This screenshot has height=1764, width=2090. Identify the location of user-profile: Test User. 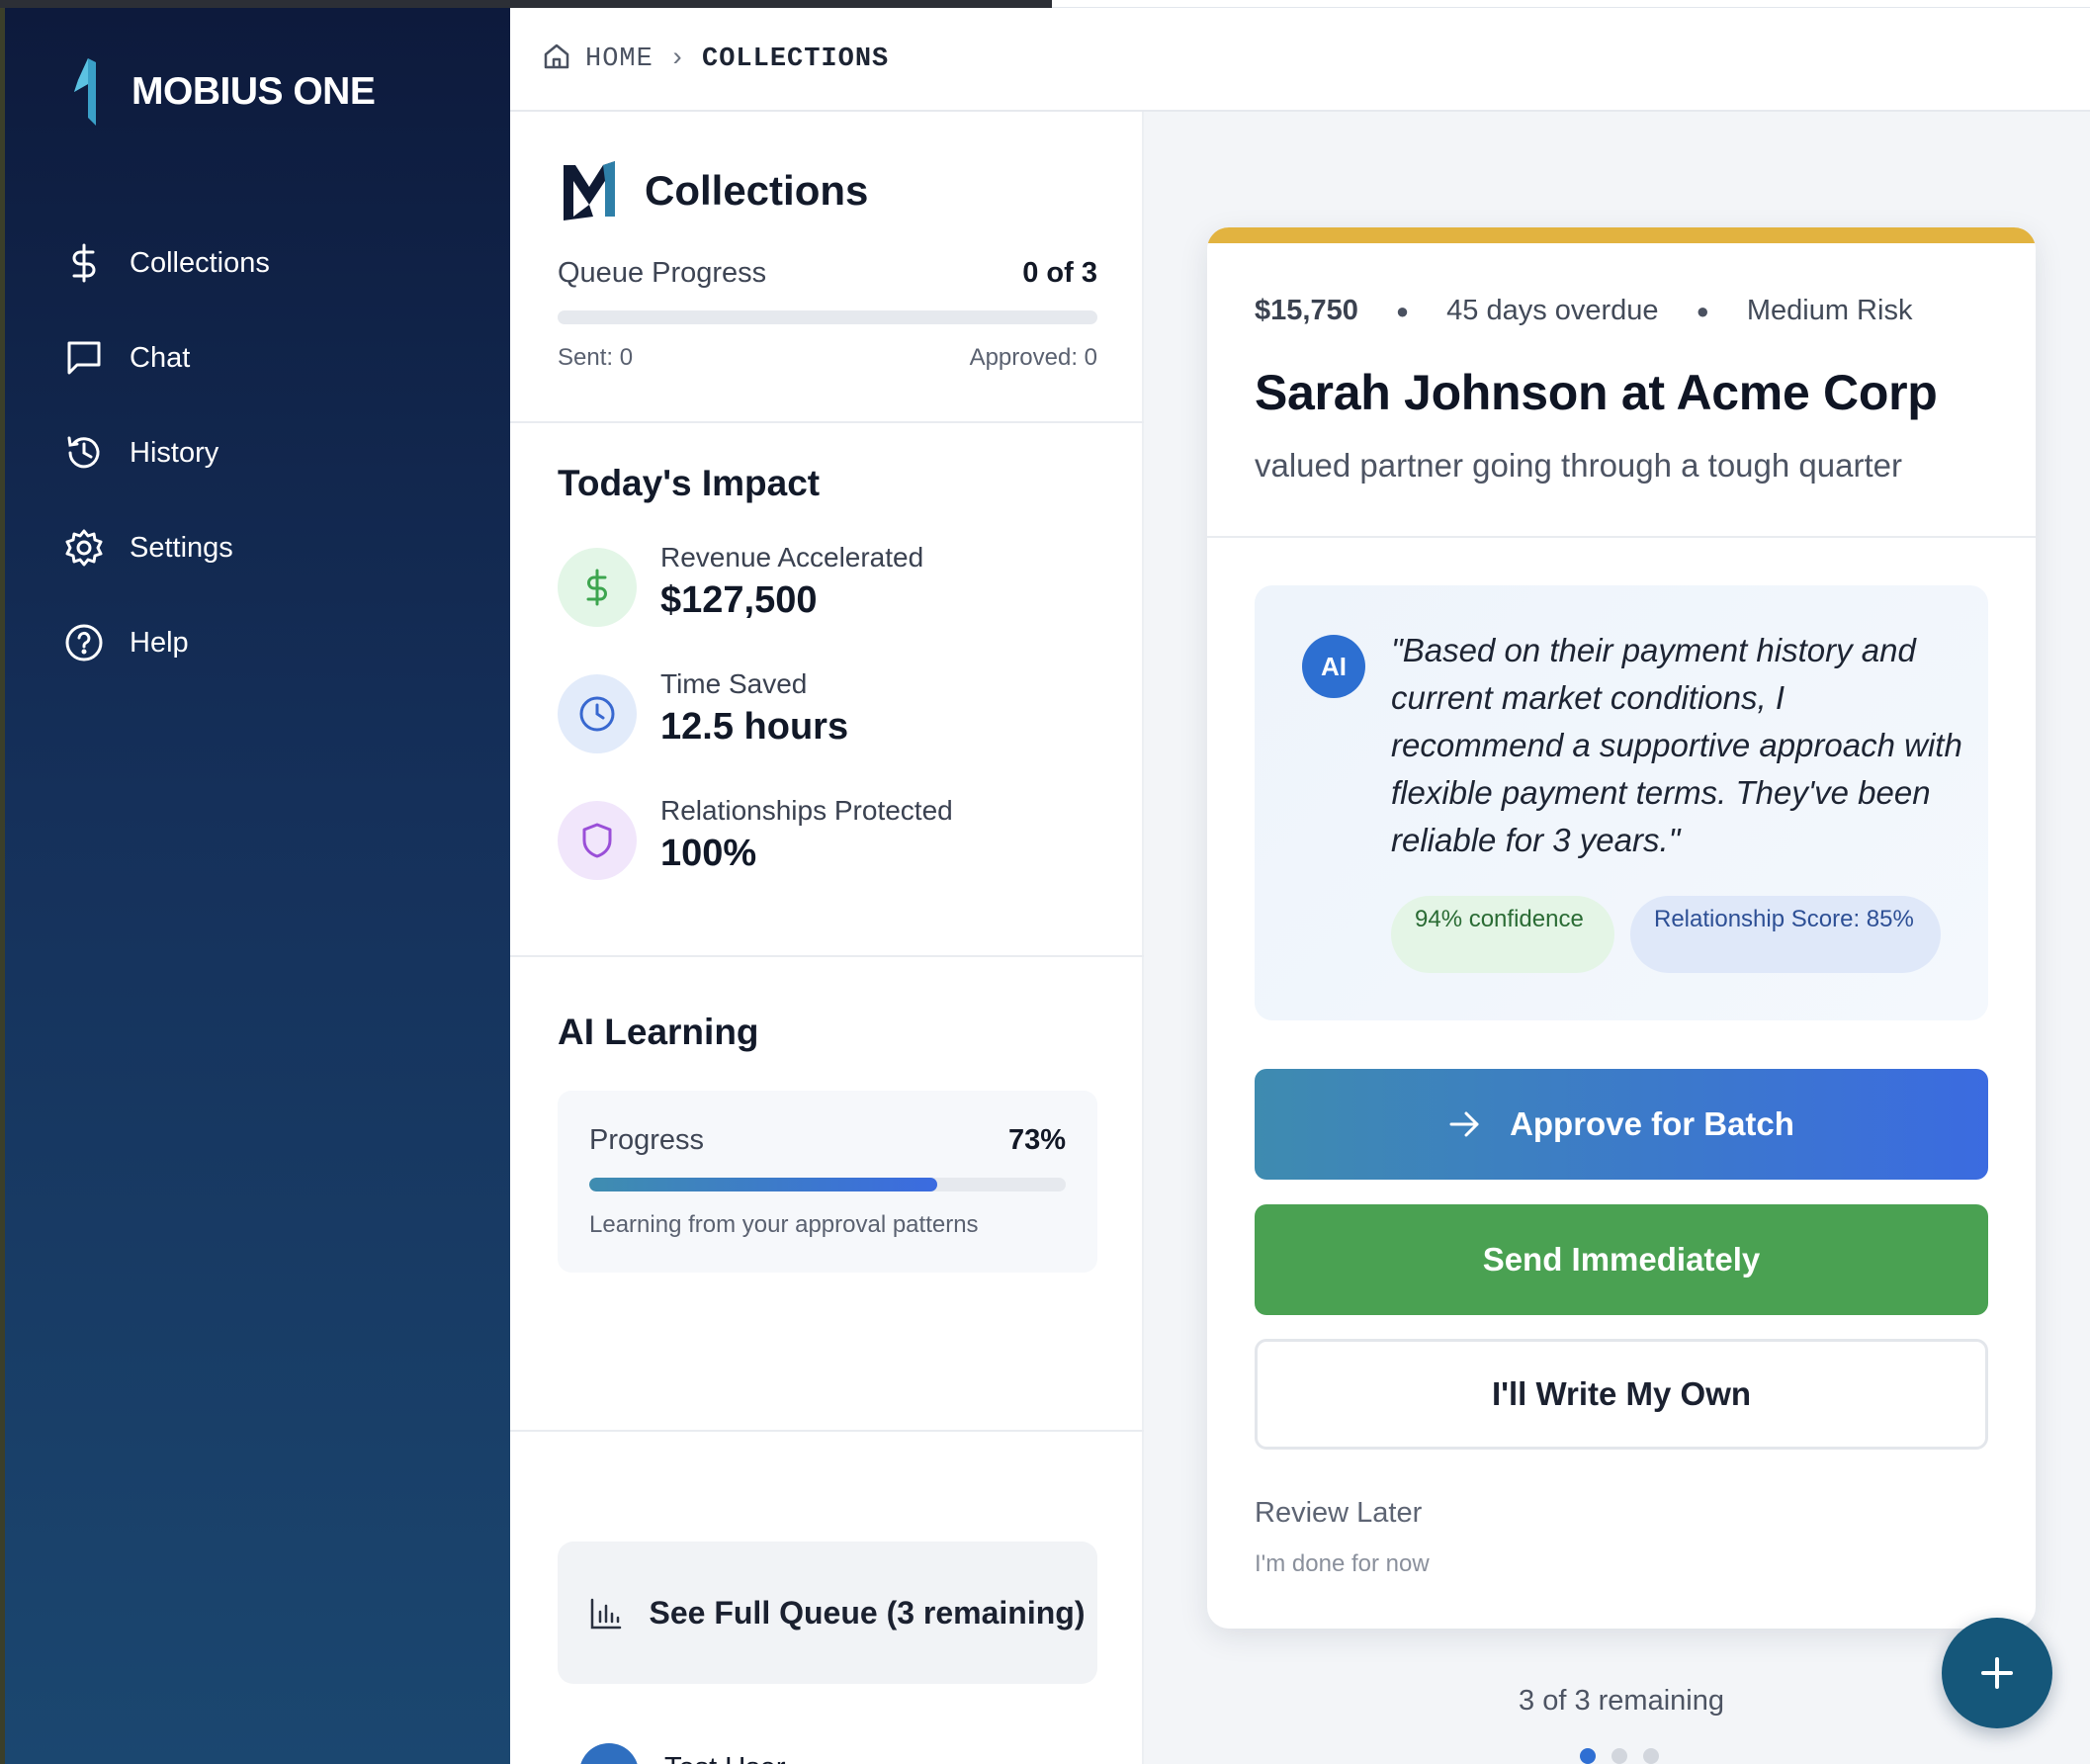
(682, 1753).